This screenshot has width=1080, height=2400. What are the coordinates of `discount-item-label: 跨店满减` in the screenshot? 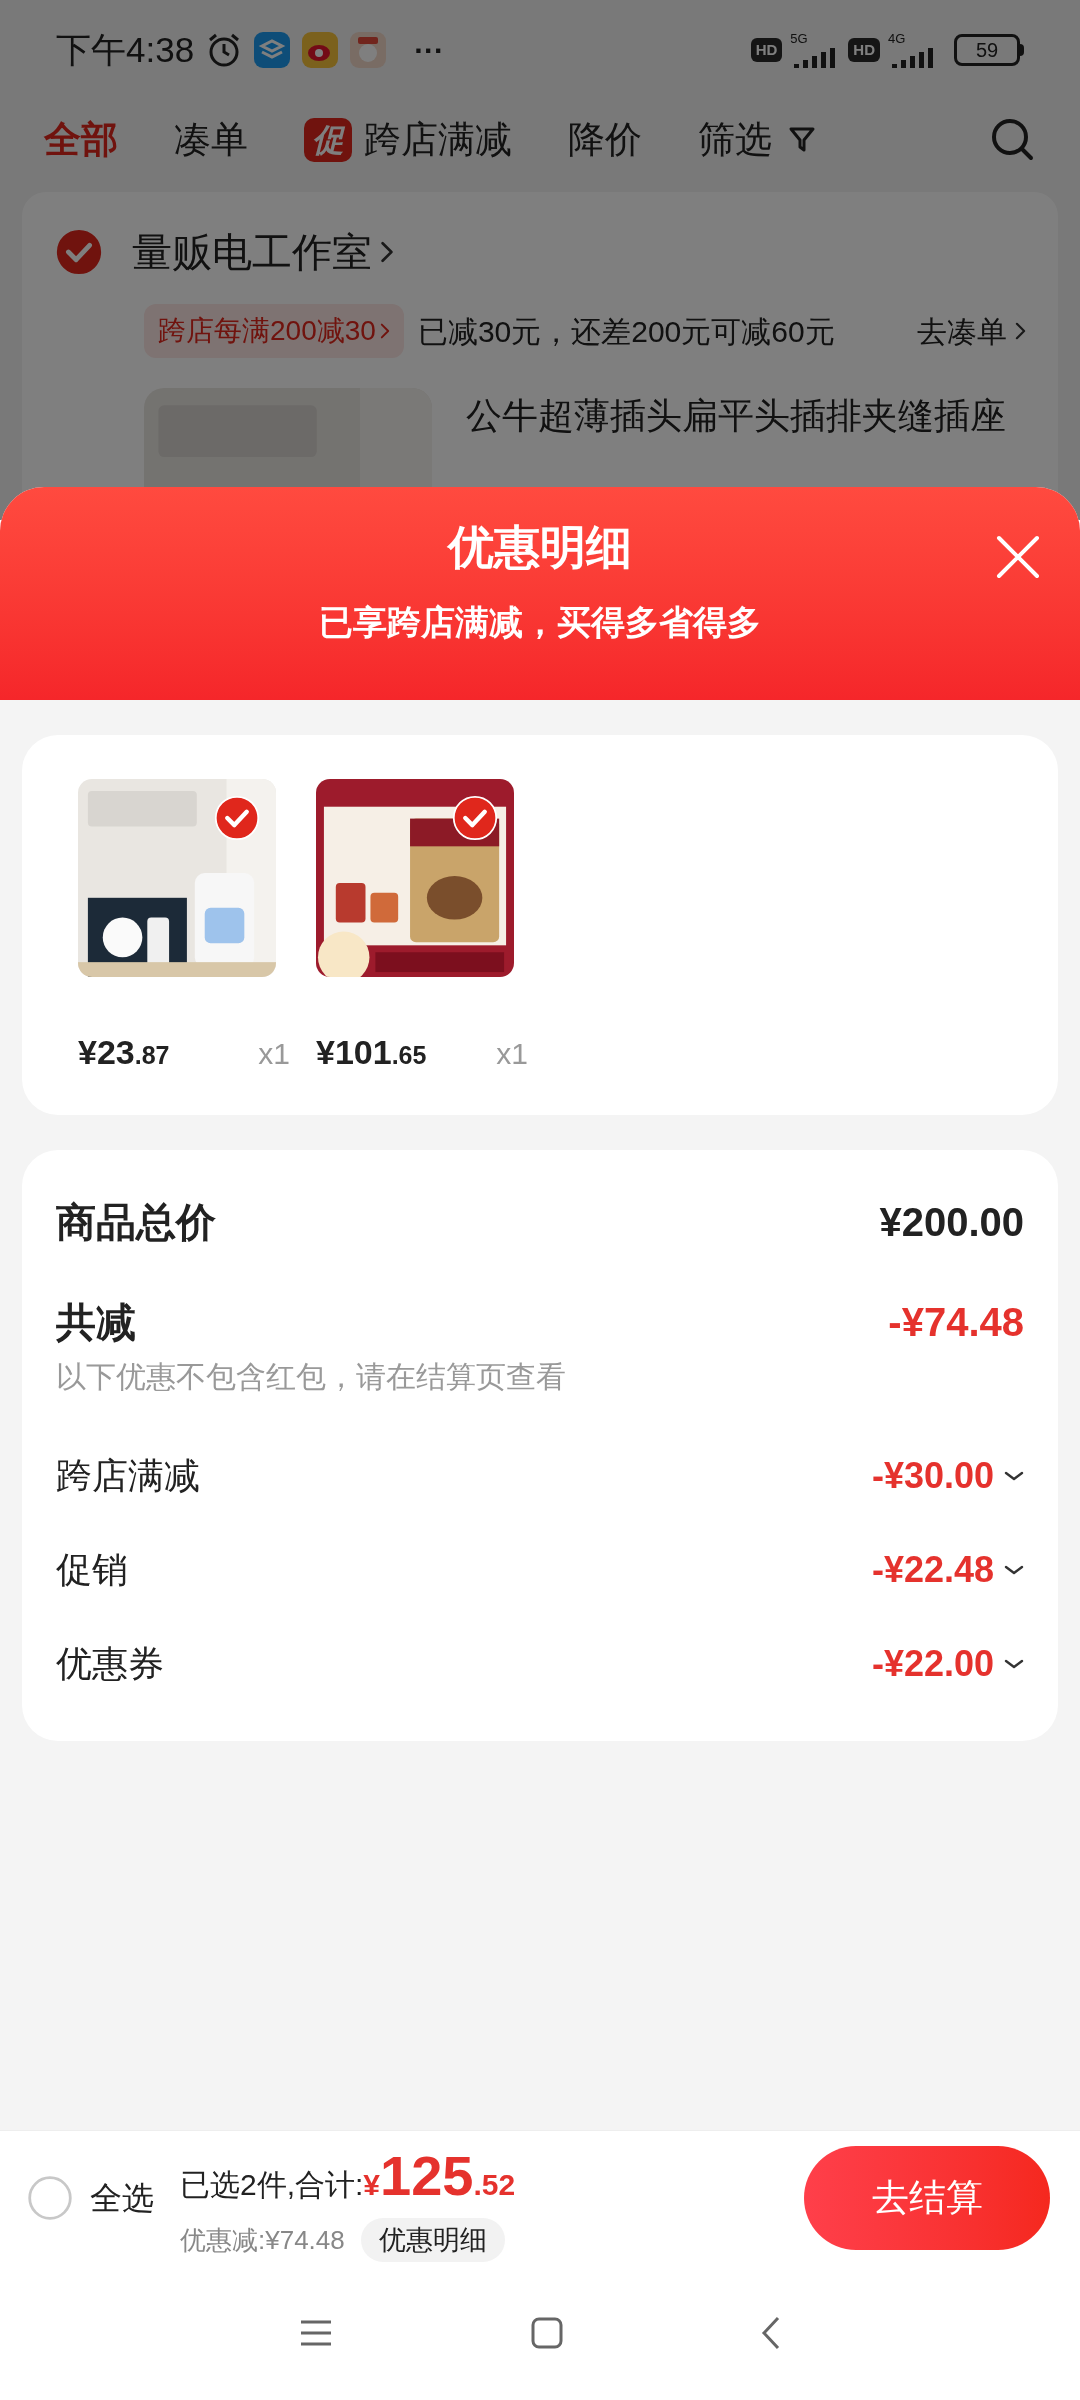 It's located at (128, 1476).